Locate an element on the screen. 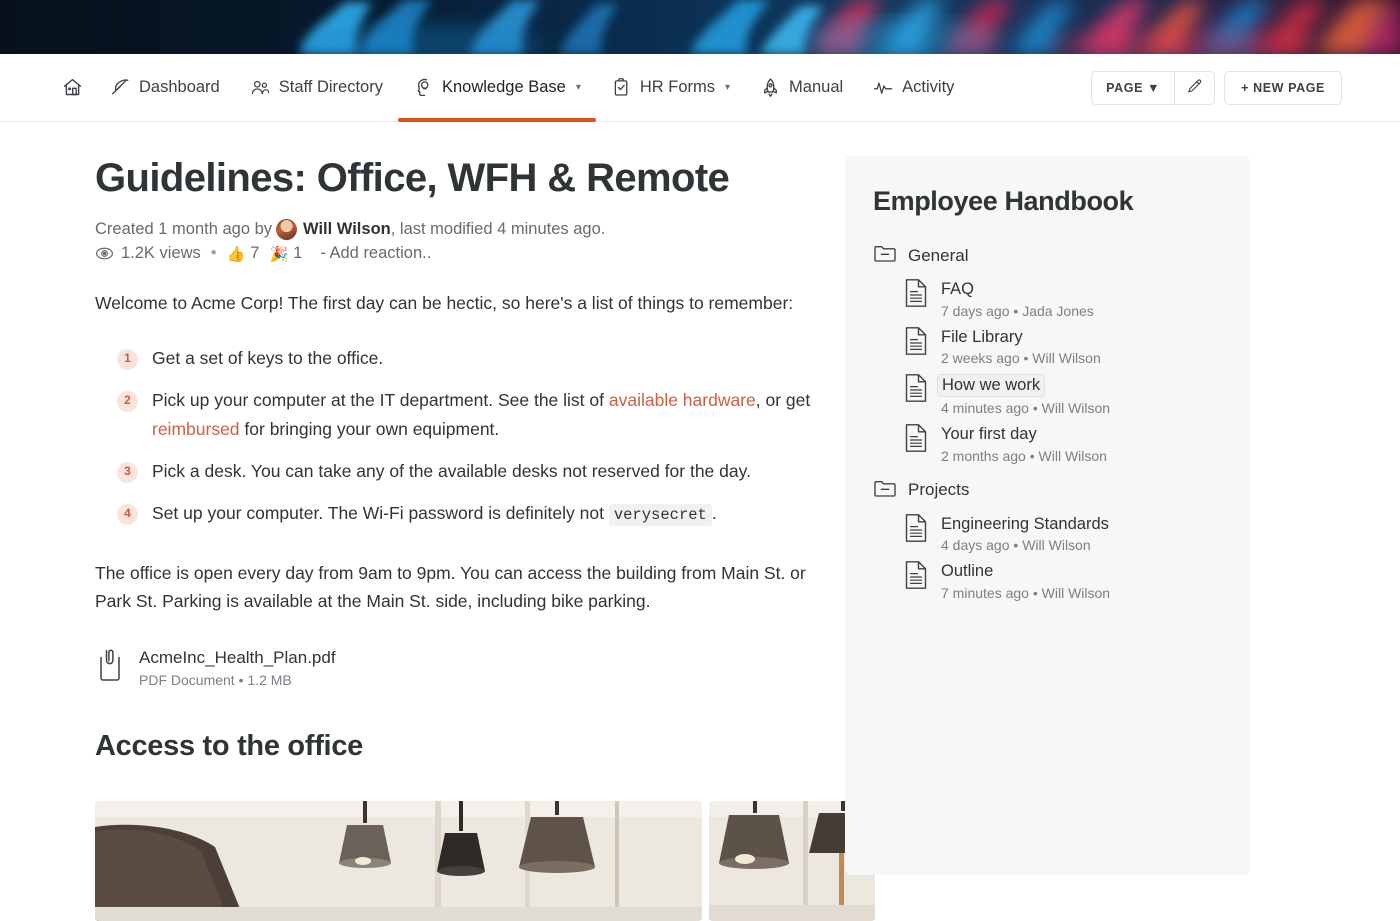  step-number-badge: 2 is located at coordinates (127, 401).